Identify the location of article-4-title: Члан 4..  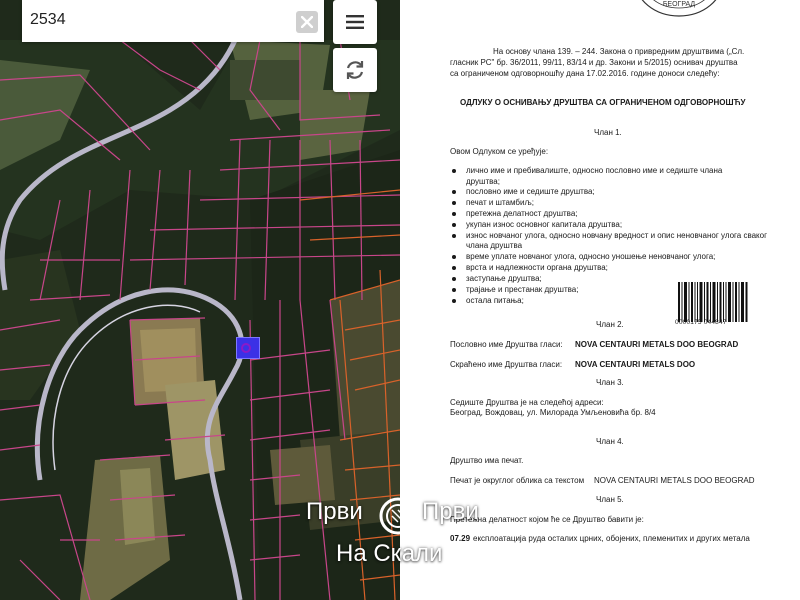
(610, 441).